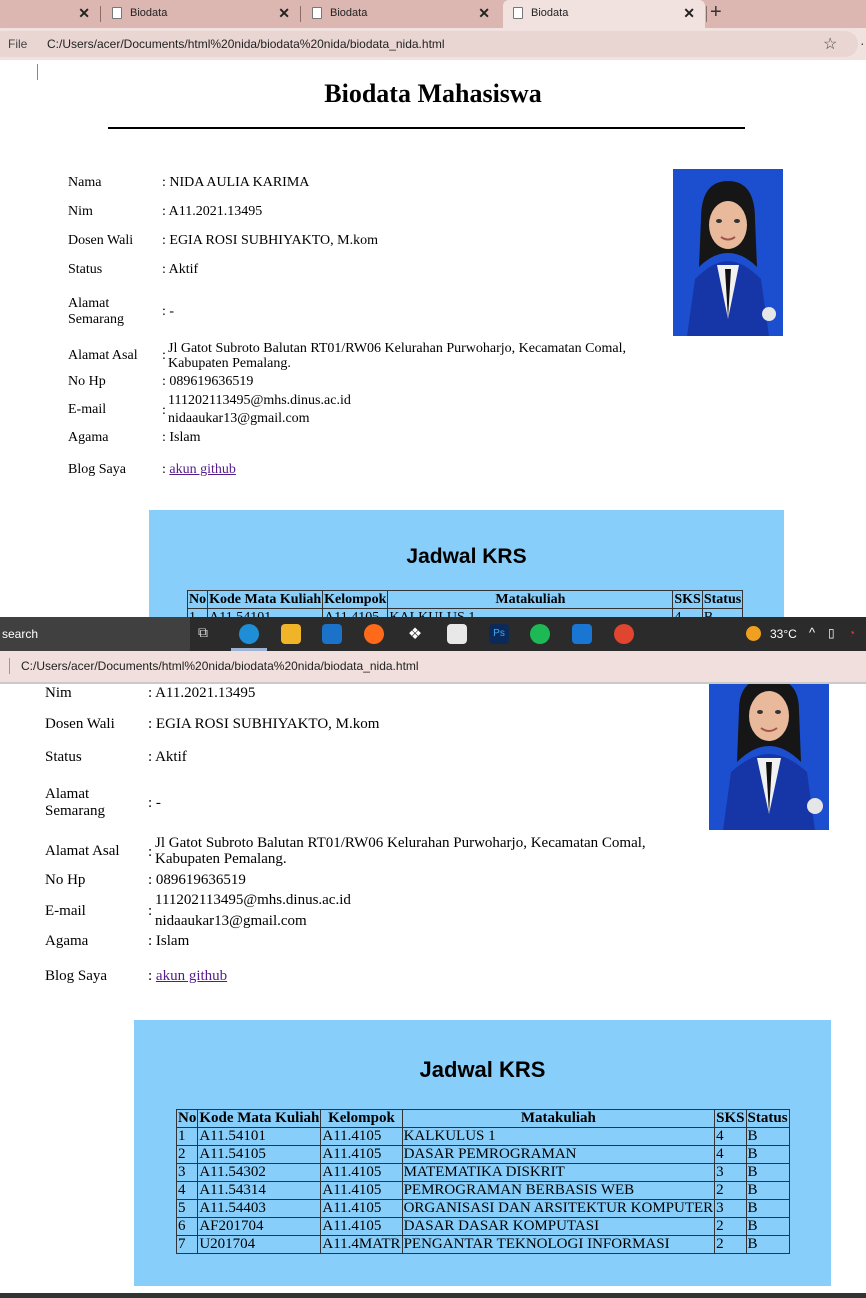 This screenshot has width=866, height=1298. Describe the element at coordinates (482, 1136) in the screenshot. I see `table-row: 1 A11.54101 A11.4105 KALKULUS 14B` at that location.